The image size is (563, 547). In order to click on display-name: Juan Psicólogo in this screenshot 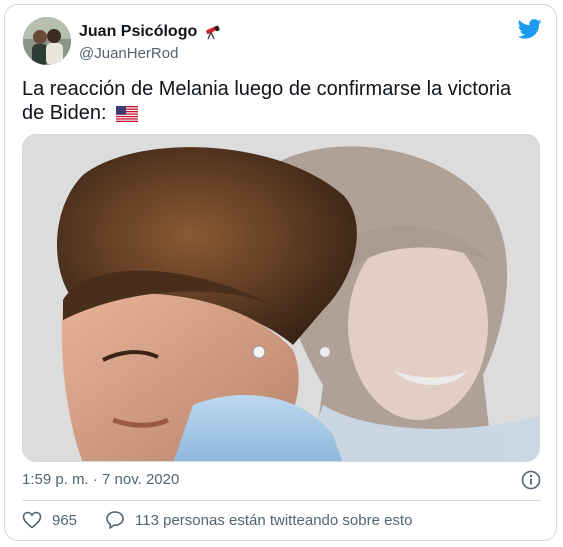, I will do `click(138, 32)`.